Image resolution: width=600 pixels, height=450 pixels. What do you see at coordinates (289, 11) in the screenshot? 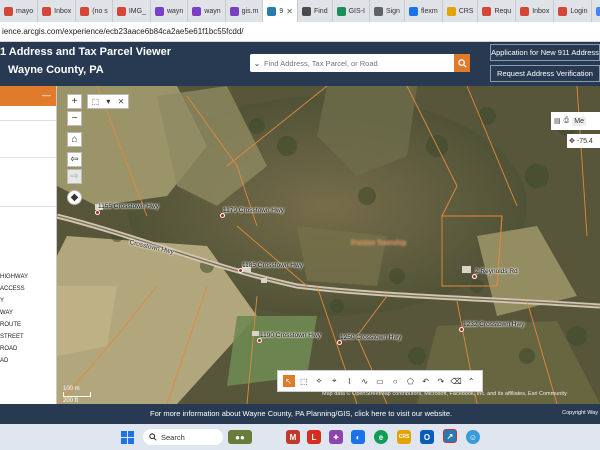
I see `close-tab-icon: ✕` at bounding box center [289, 11].